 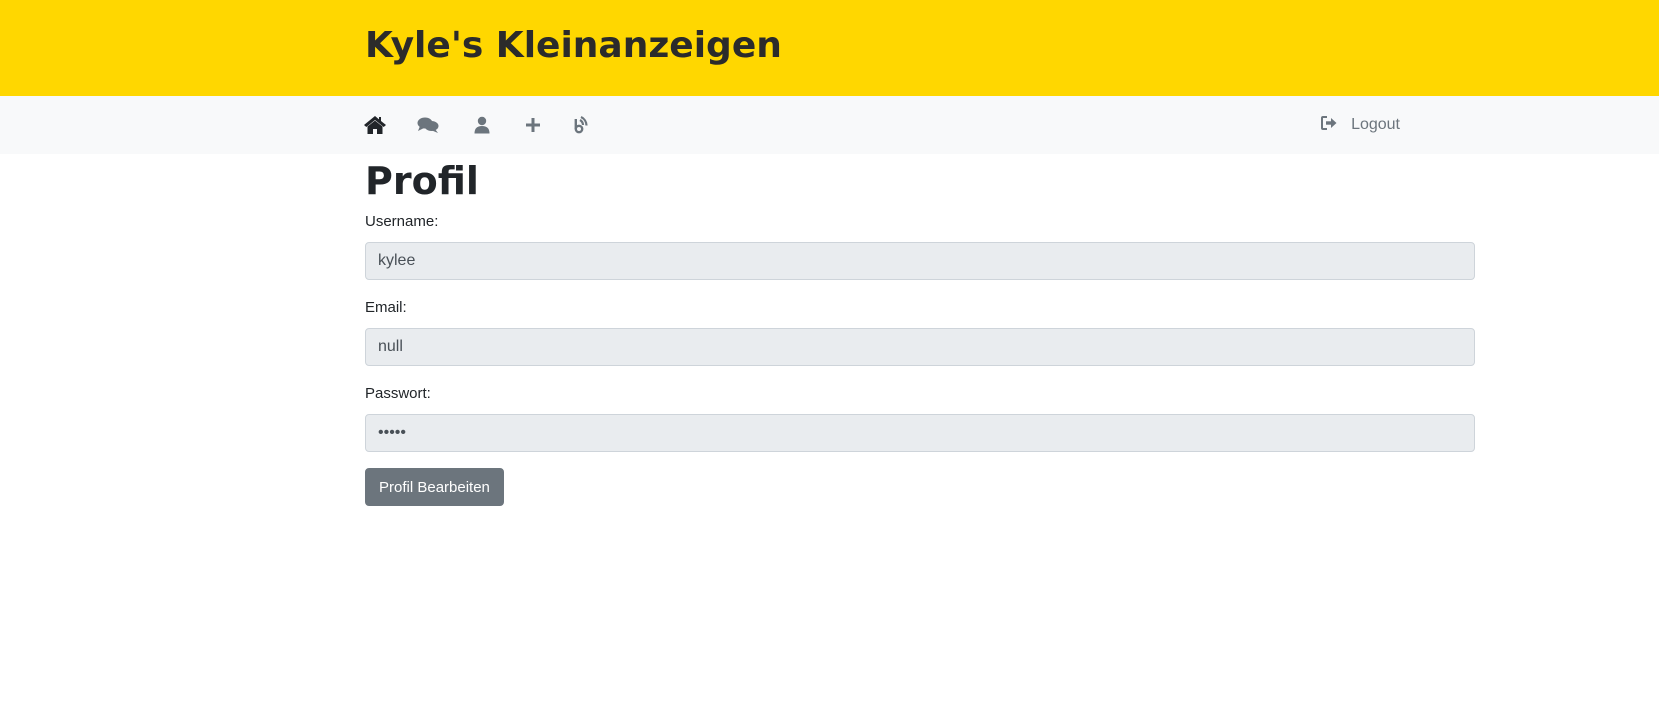 I want to click on navbar: Logout, so click(x=829, y=125).